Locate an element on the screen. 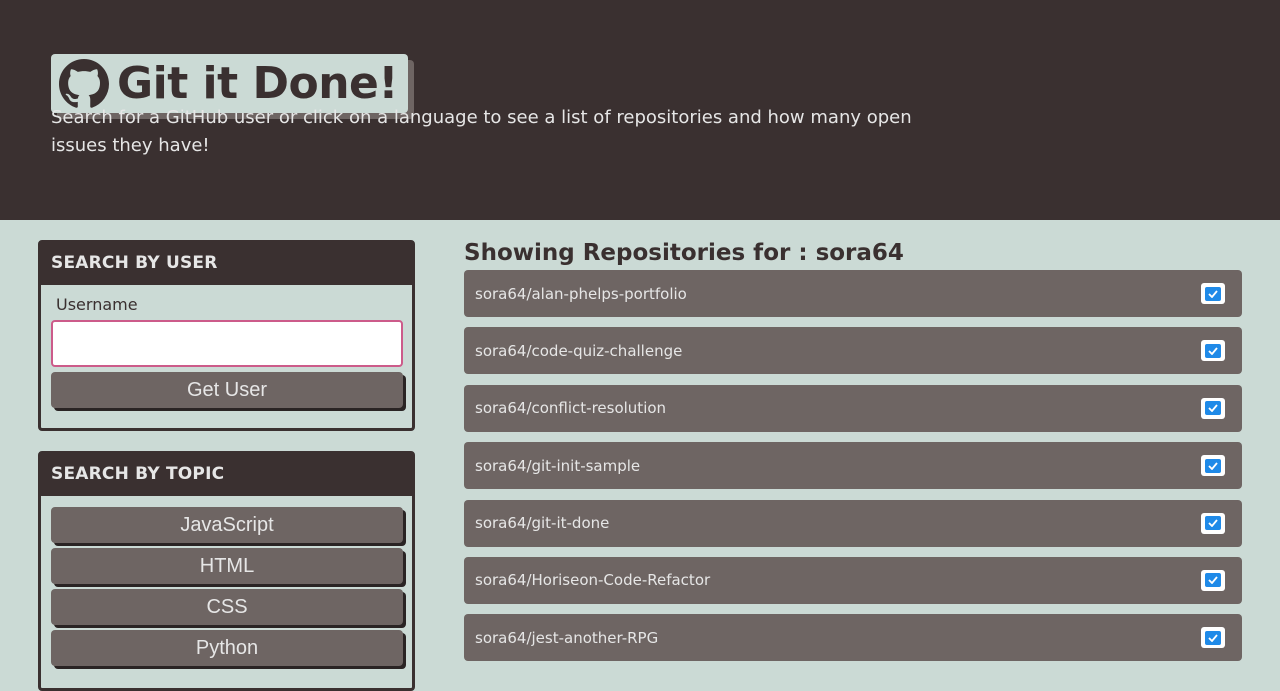 The width and height of the screenshot is (1280, 691). repo-name: sora64/Horiseon-Code-Refactor is located at coordinates (593, 580).